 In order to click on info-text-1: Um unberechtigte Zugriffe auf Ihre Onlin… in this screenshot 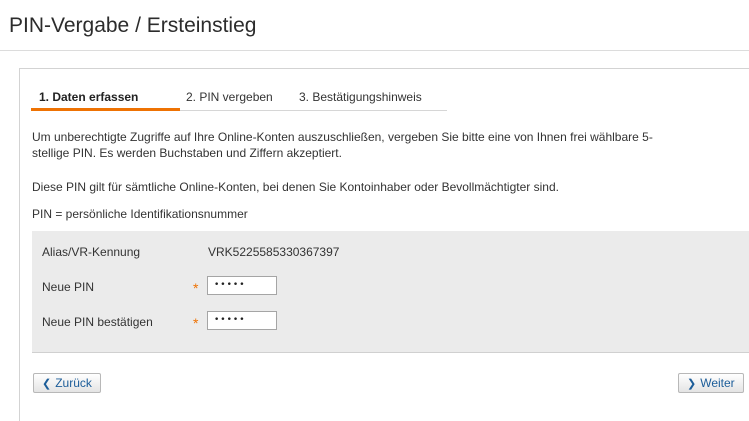, I will do `click(342, 145)`.